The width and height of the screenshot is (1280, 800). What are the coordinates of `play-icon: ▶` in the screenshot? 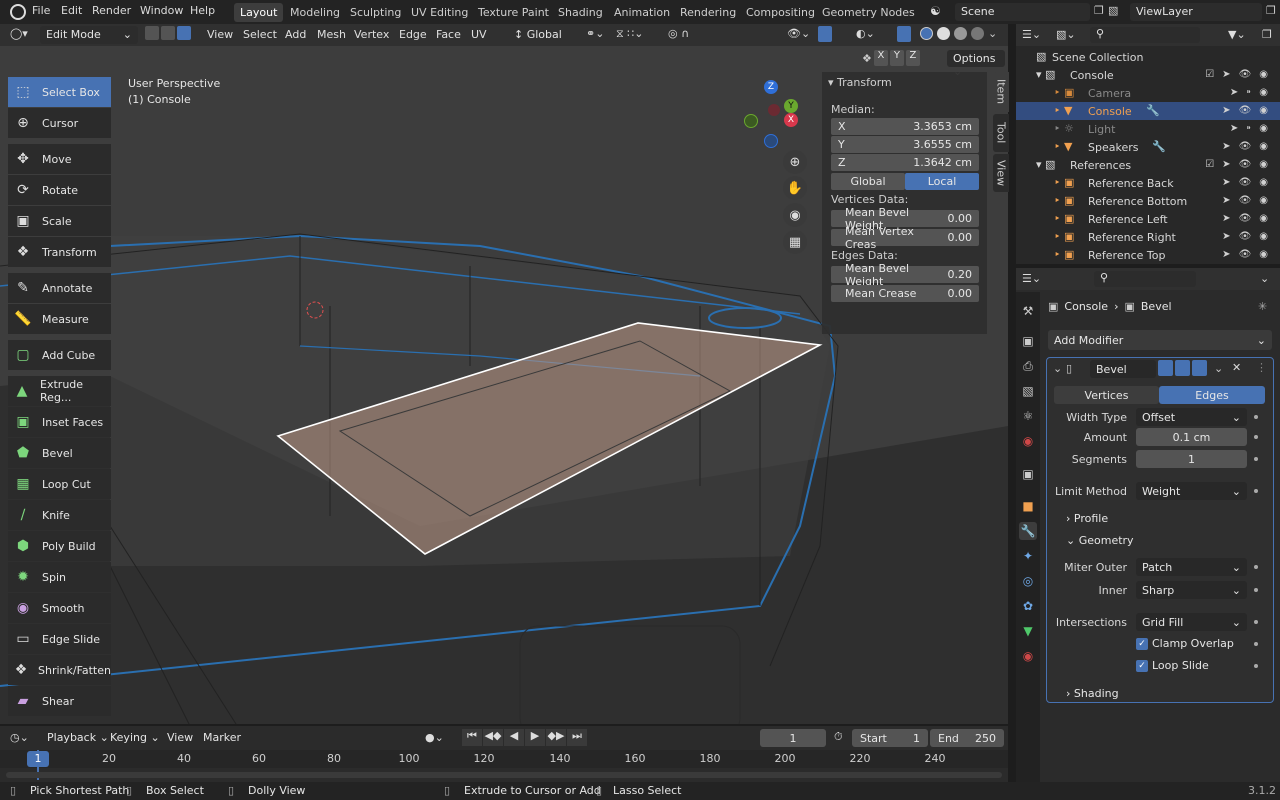 It's located at (535, 737).